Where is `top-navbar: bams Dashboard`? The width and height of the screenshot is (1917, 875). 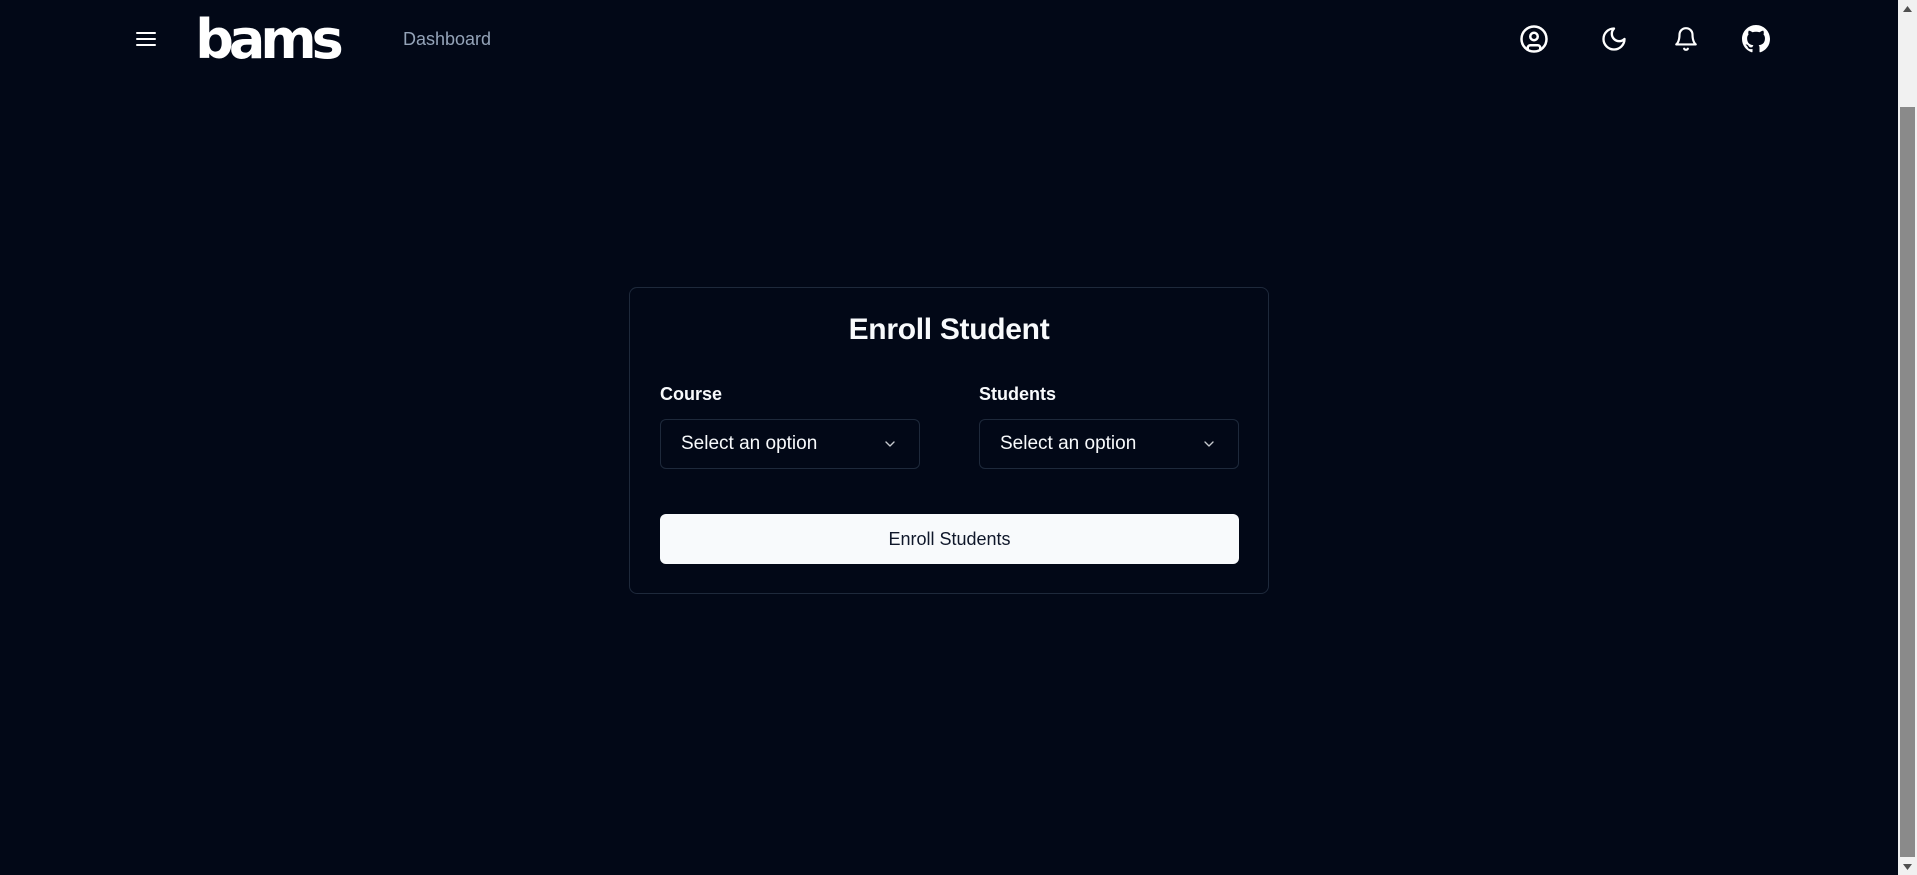
top-navbar: bams Dashboard is located at coordinates (949, 41).